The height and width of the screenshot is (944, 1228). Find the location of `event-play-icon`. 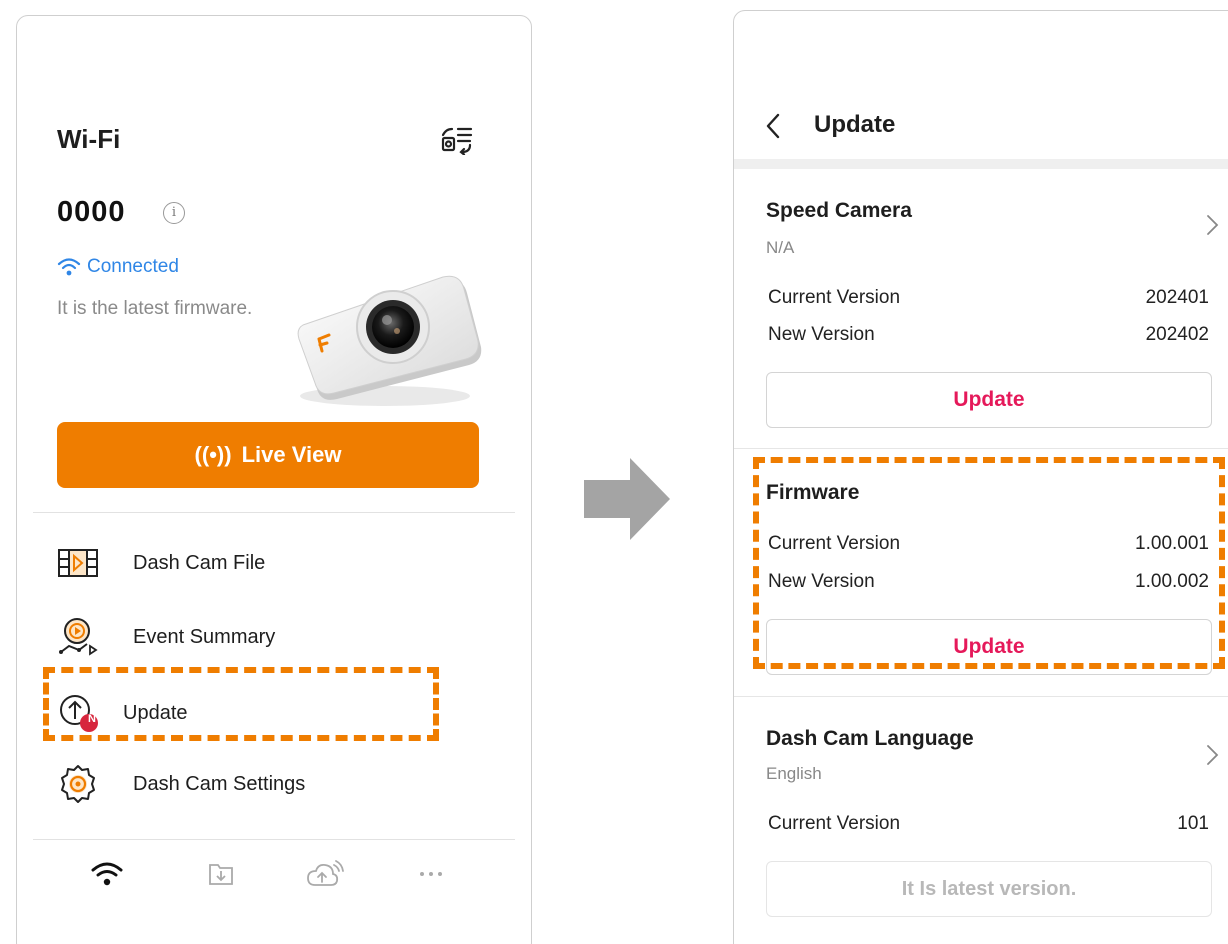

event-play-icon is located at coordinates (78, 637).